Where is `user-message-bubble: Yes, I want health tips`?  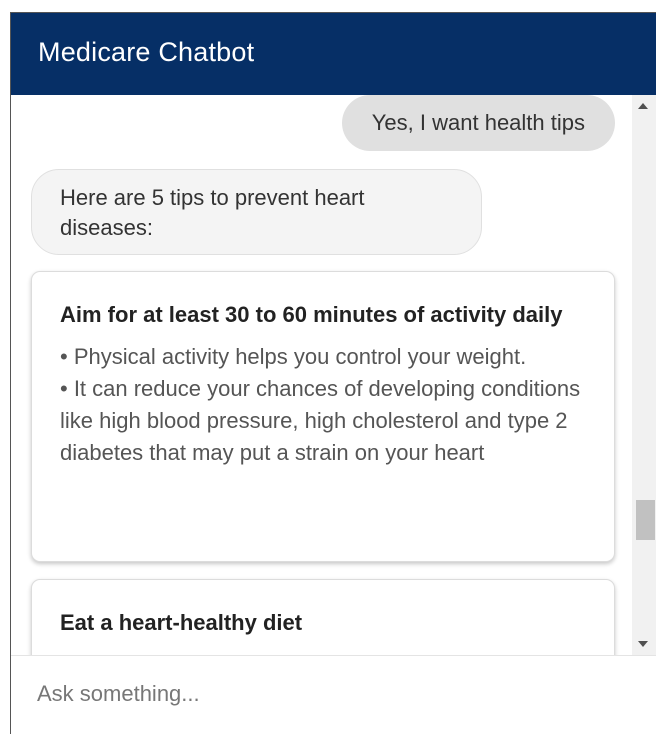
user-message-bubble: Yes, I want health tips is located at coordinates (478, 123).